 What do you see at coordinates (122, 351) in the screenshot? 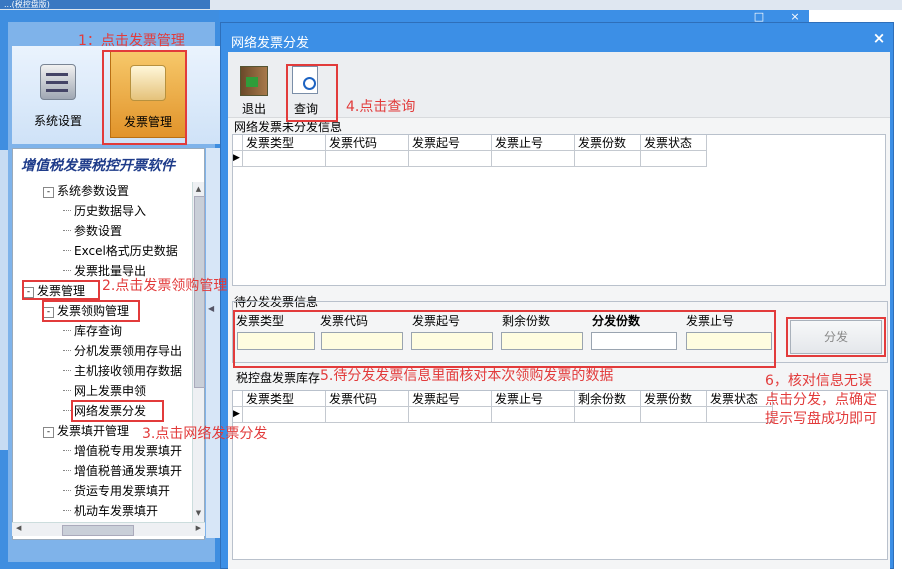
I see `tree-node: 分机发票领用存导出` at bounding box center [122, 351].